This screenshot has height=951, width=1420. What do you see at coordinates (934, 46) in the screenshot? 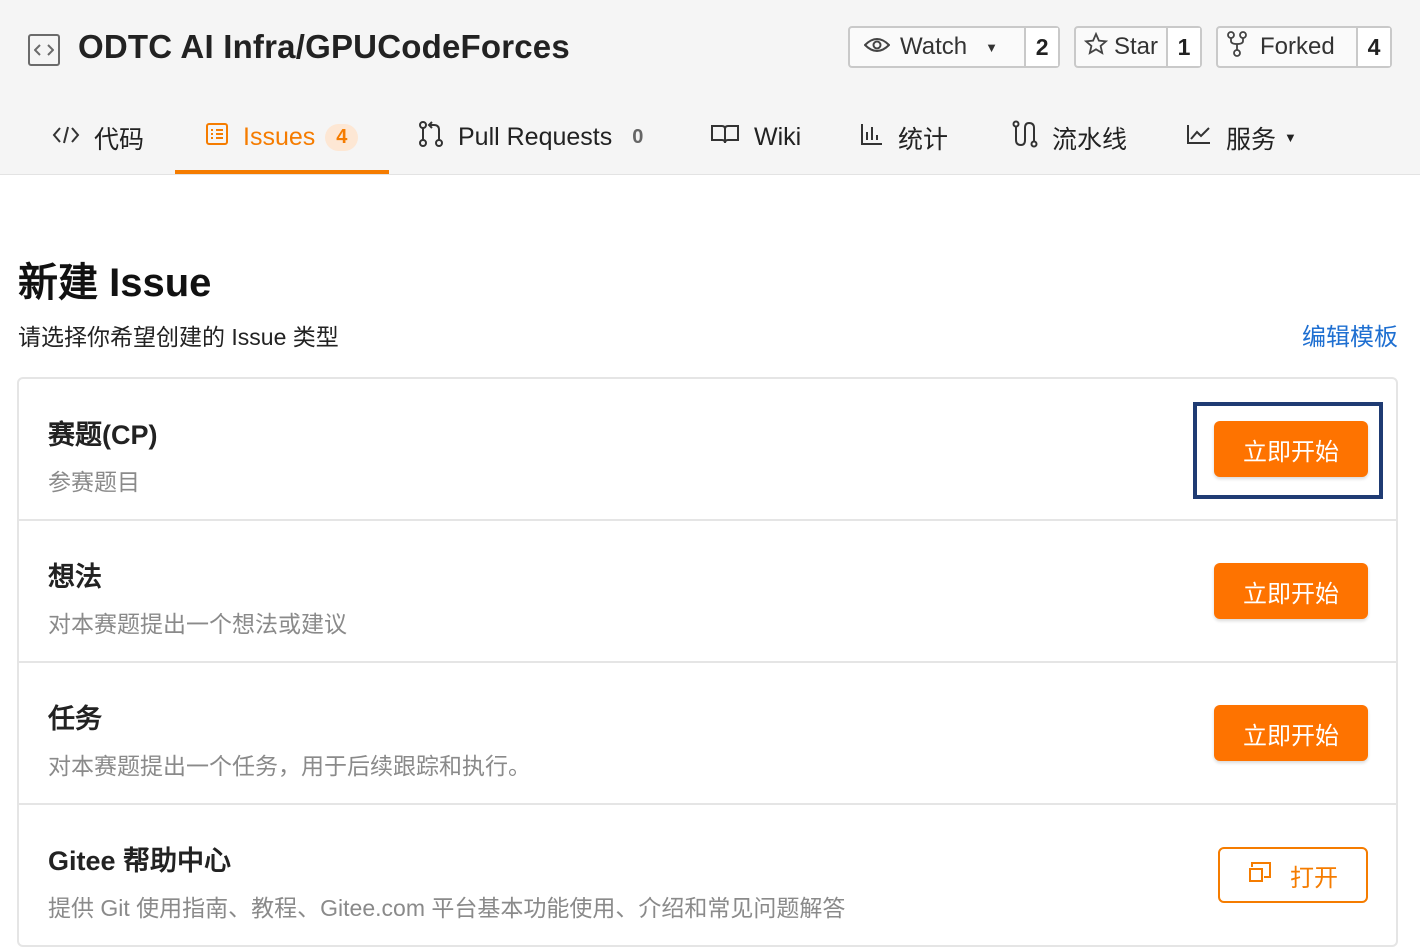
I see `watch-label: Watch` at bounding box center [934, 46].